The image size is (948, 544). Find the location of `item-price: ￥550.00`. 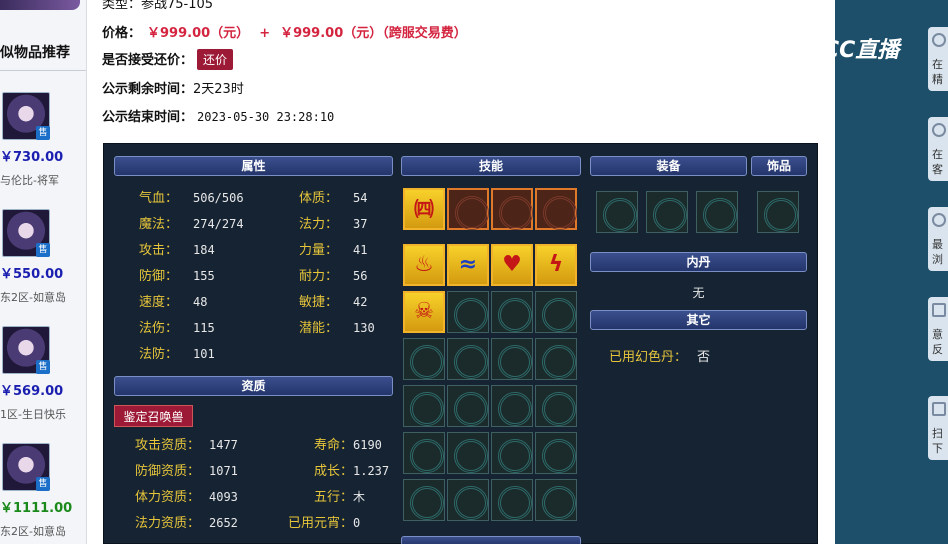

item-price: ￥550.00 is located at coordinates (31, 272).